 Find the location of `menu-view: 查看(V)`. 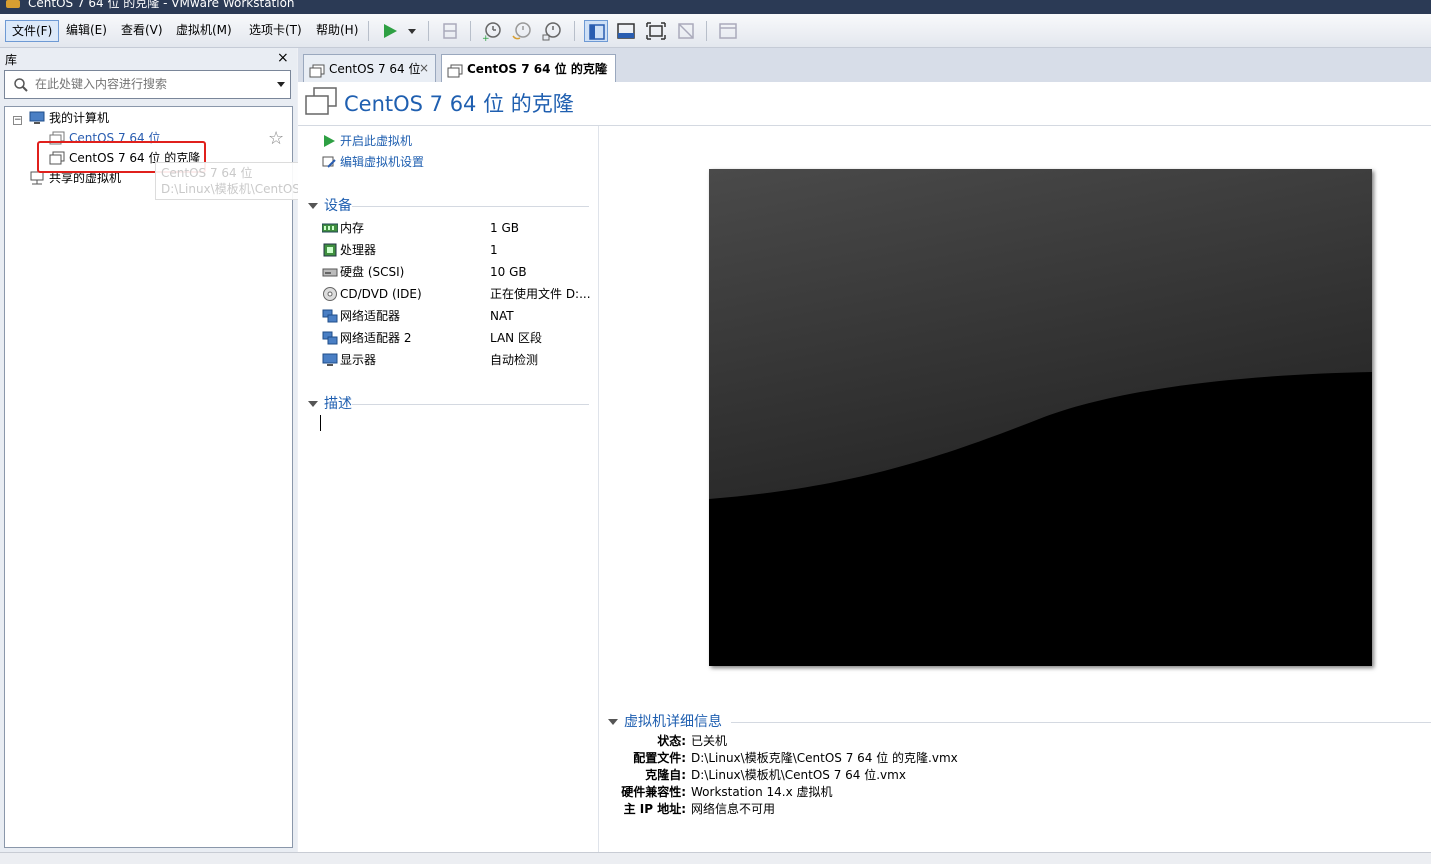

menu-view: 查看(V) is located at coordinates (142, 31).